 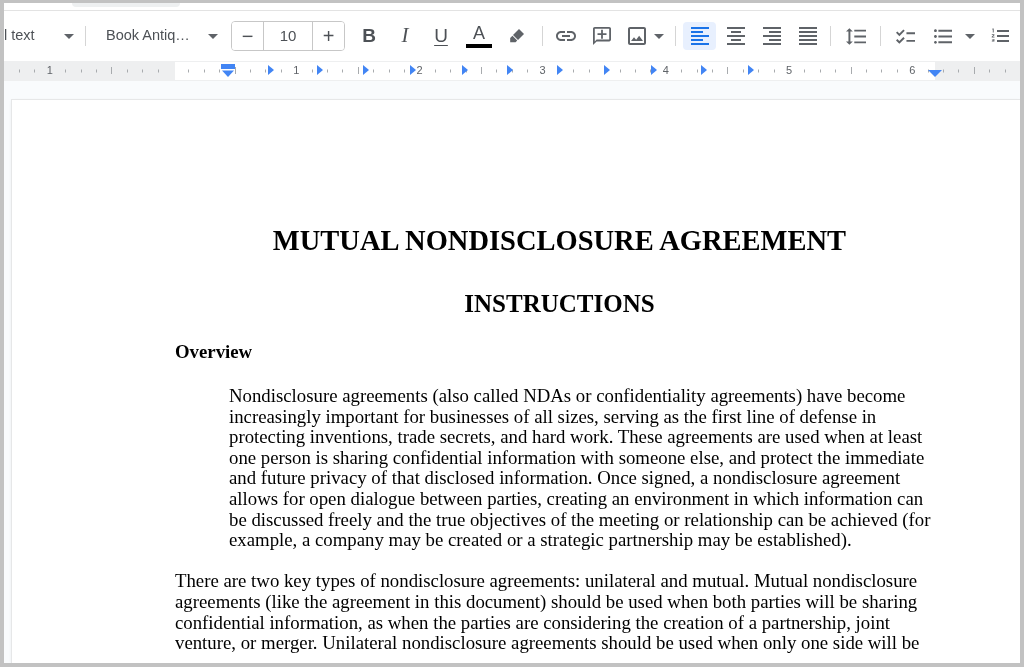 I want to click on bulleted-list-icon, so click(x=943, y=36).